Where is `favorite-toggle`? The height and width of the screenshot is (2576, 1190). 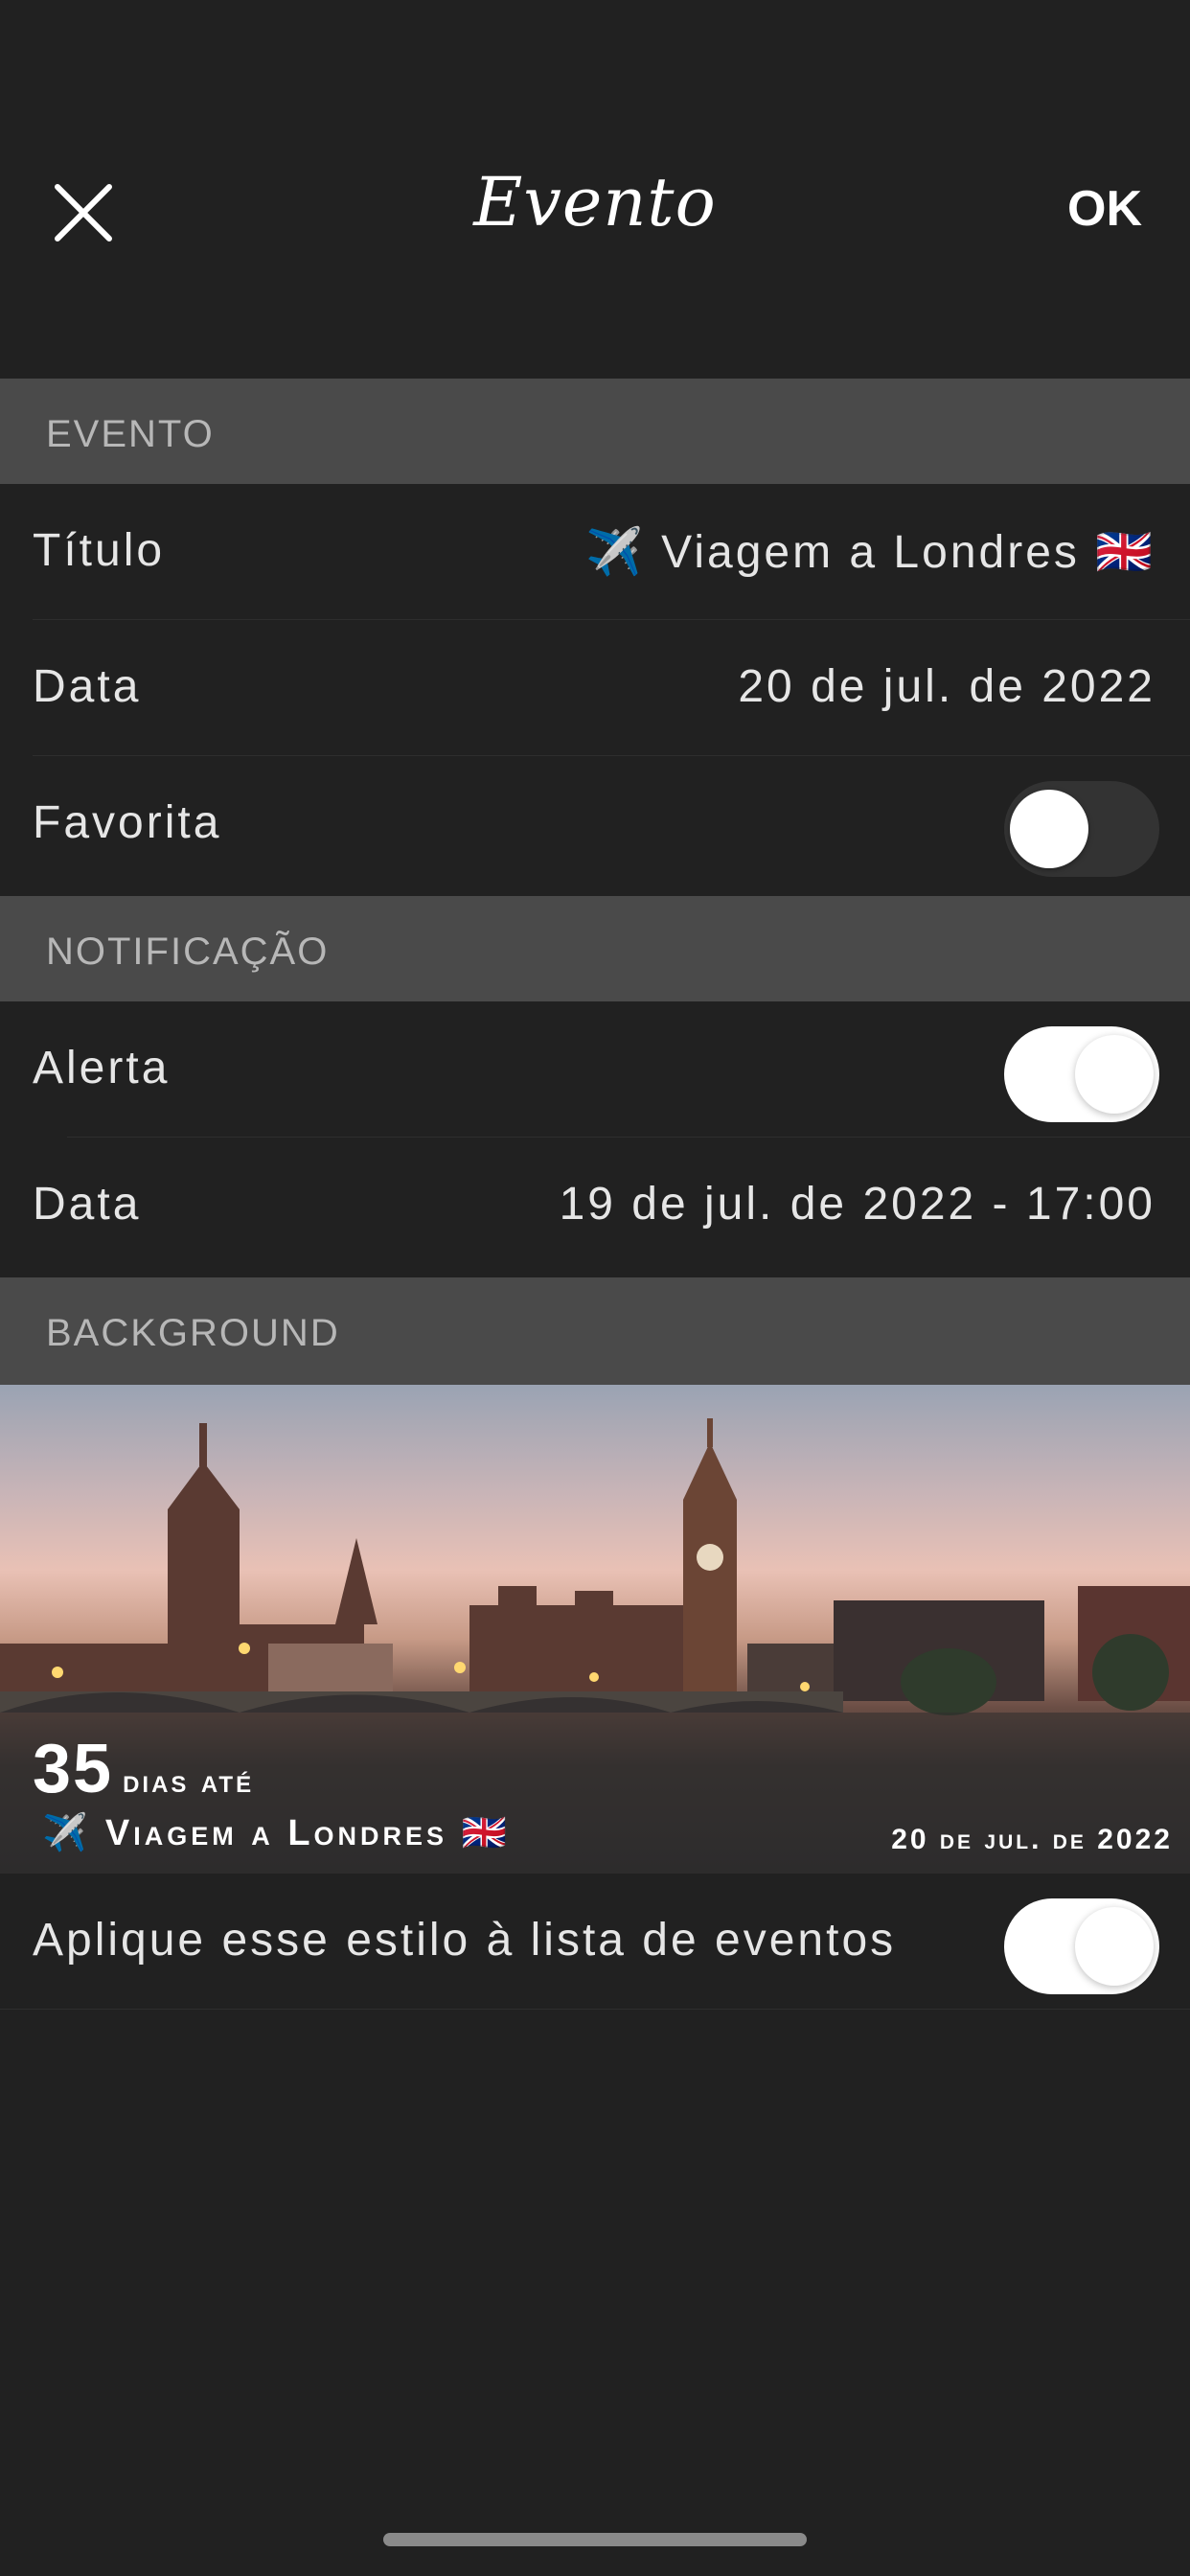
favorite-toggle is located at coordinates (1081, 829).